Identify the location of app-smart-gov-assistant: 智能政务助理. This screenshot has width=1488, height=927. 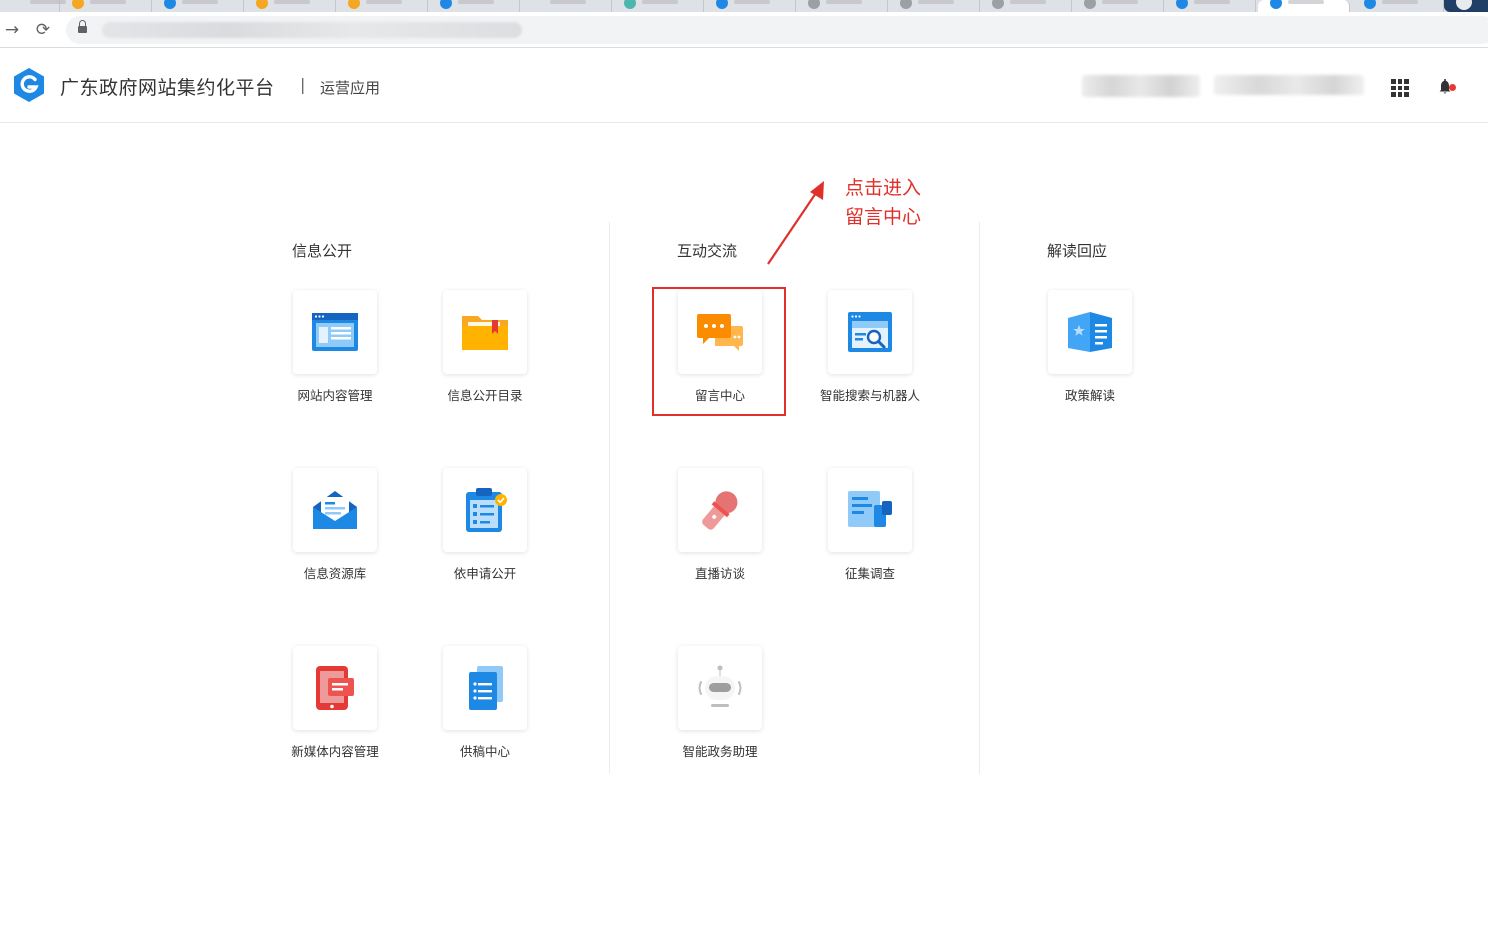
(720, 711).